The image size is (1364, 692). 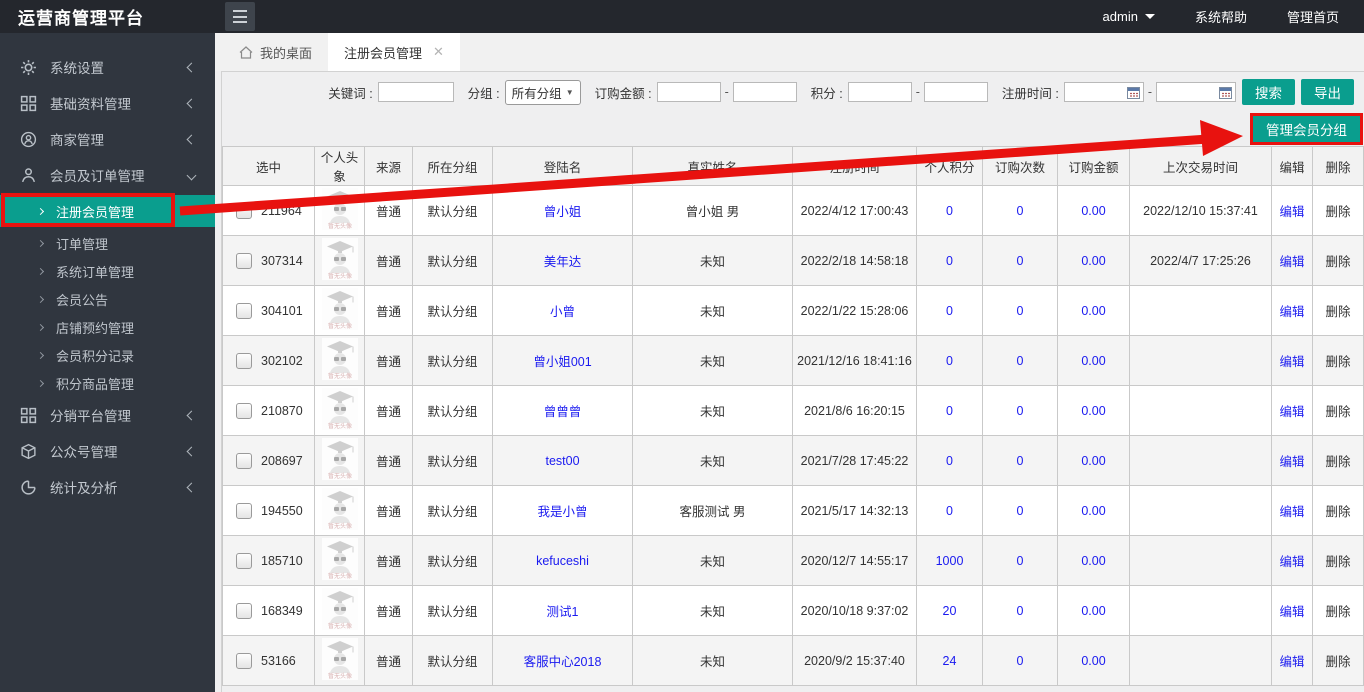 I want to click on login-name-link: 曾小姐001, so click(x=562, y=362).